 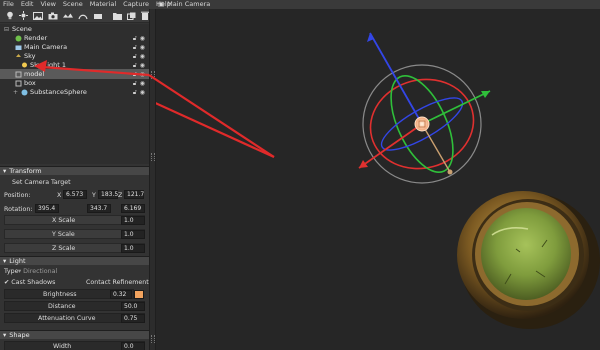 What do you see at coordinates (133, 318) in the screenshot?
I see `attenuation-curve-field: 0.75` at bounding box center [133, 318].